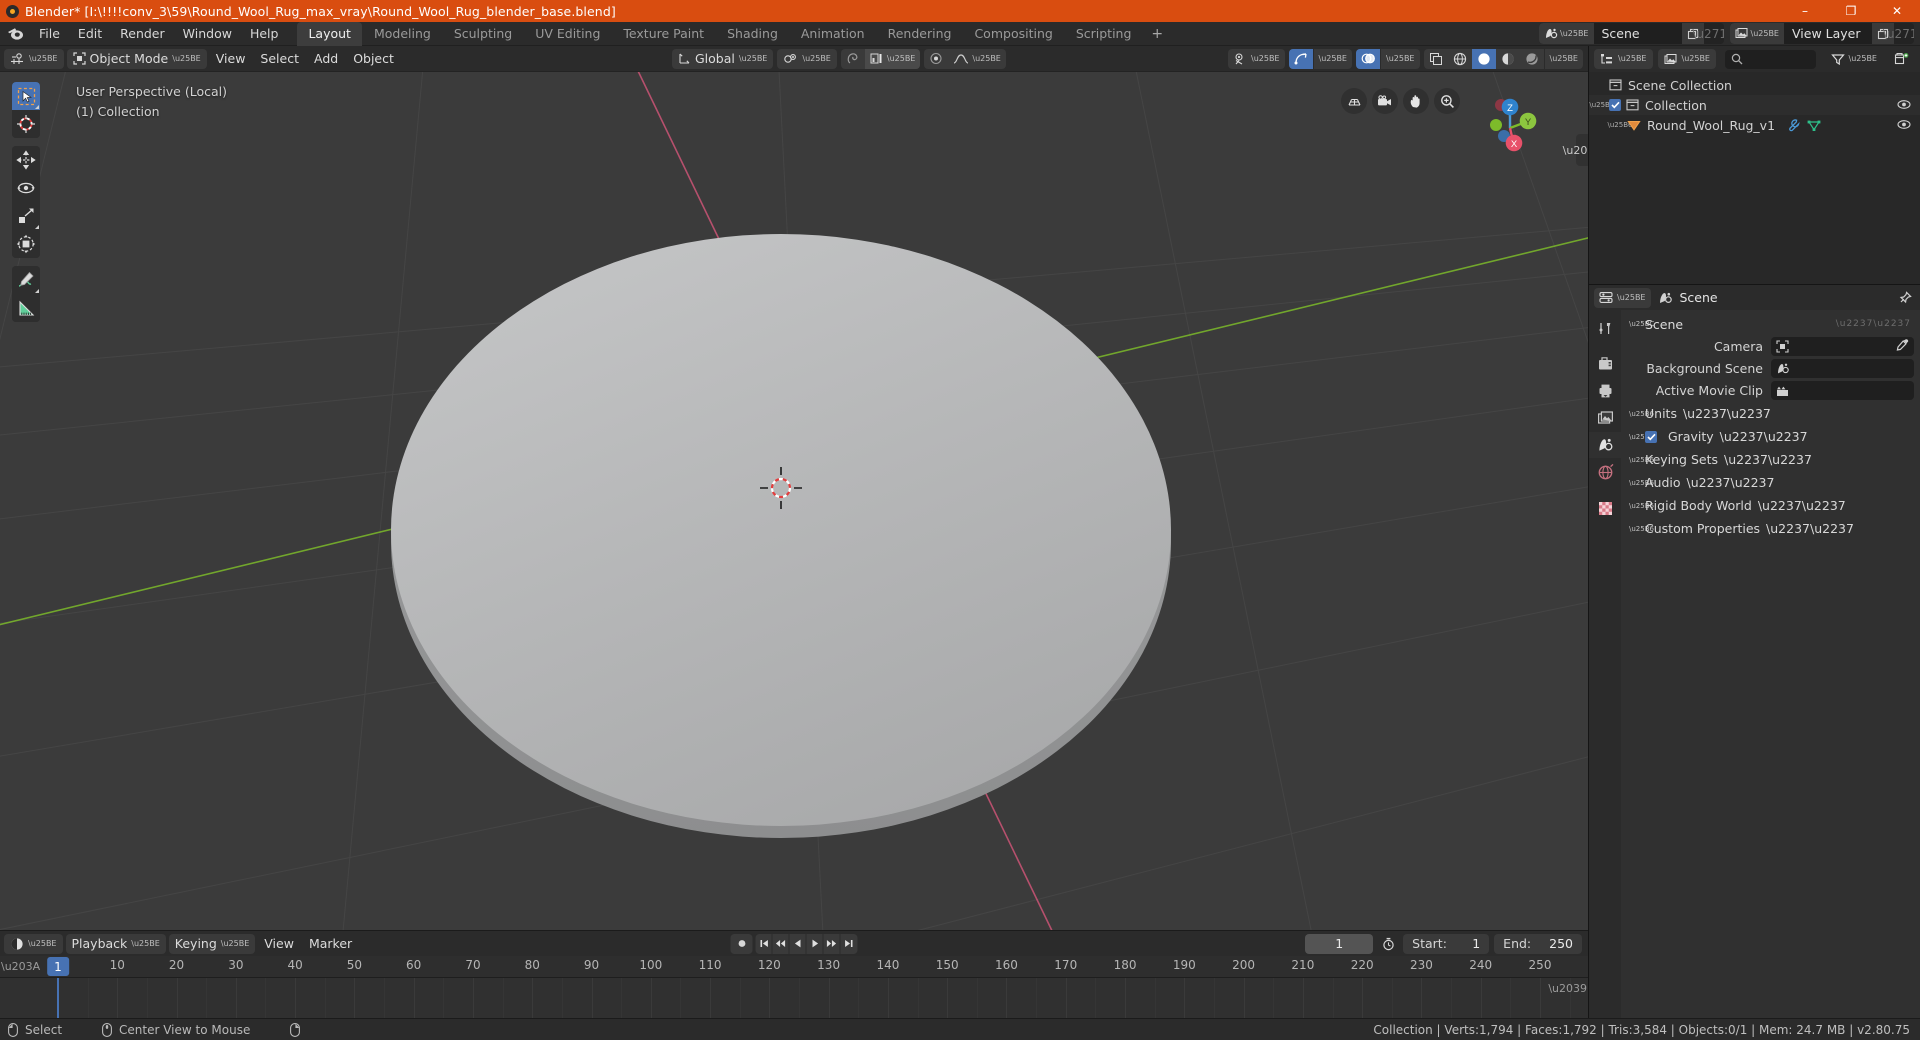 Image resolution: width=1920 pixels, height=1040 pixels. Describe the element at coordinates (212, 943) in the screenshot. I see `timeline-menu-keying: Keying \u25BE` at that location.